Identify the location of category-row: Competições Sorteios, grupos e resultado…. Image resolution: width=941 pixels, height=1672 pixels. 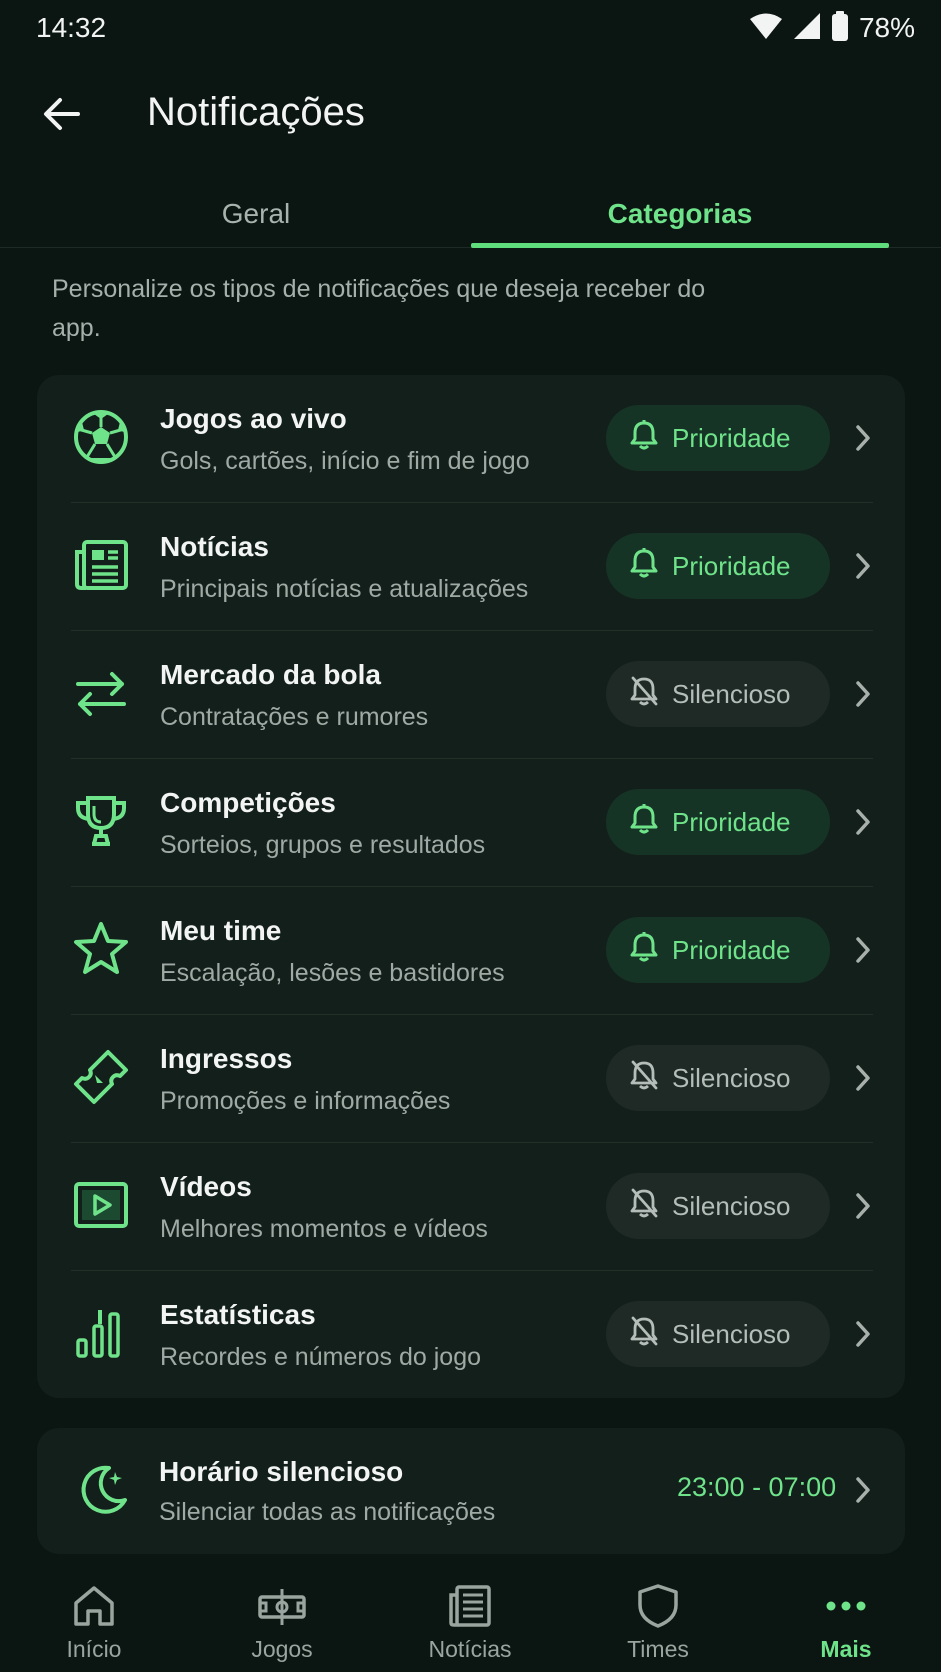
(471, 823).